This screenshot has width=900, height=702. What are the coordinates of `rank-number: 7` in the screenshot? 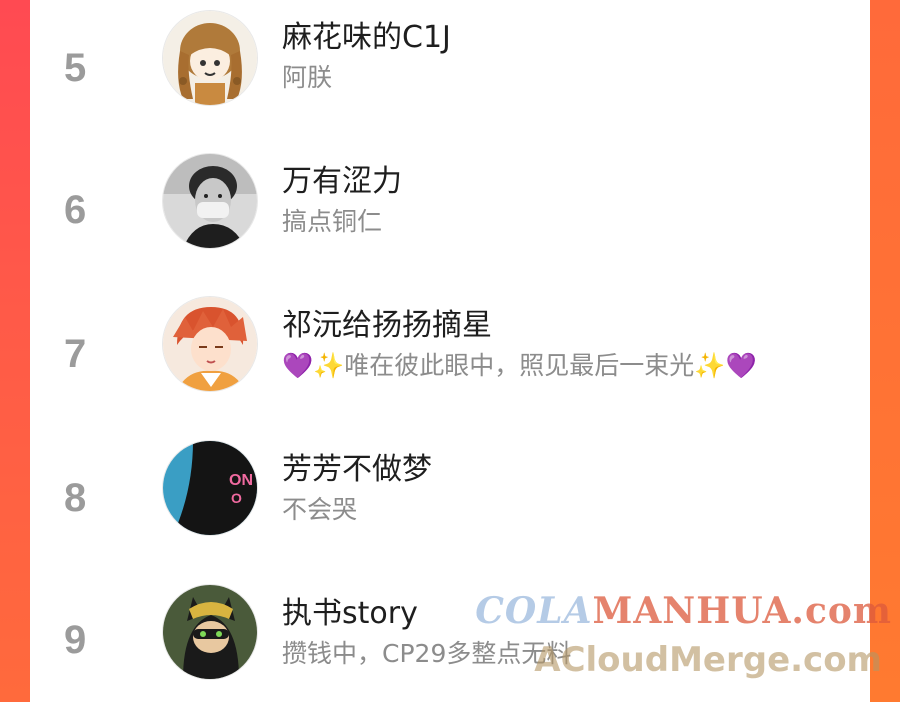 It's located at (75, 354).